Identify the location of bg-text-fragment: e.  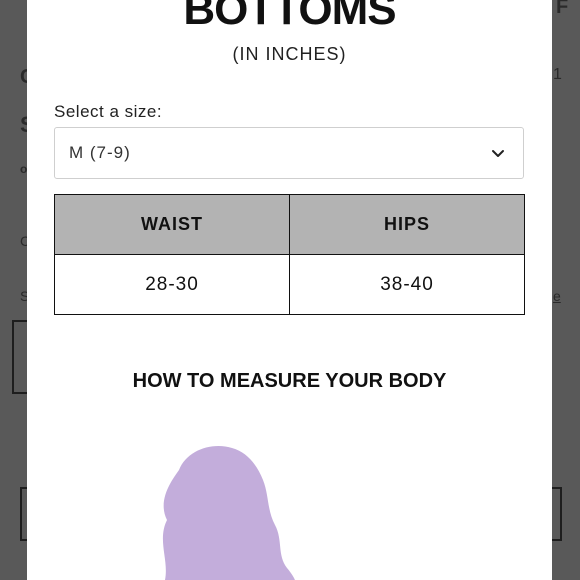
(557, 296).